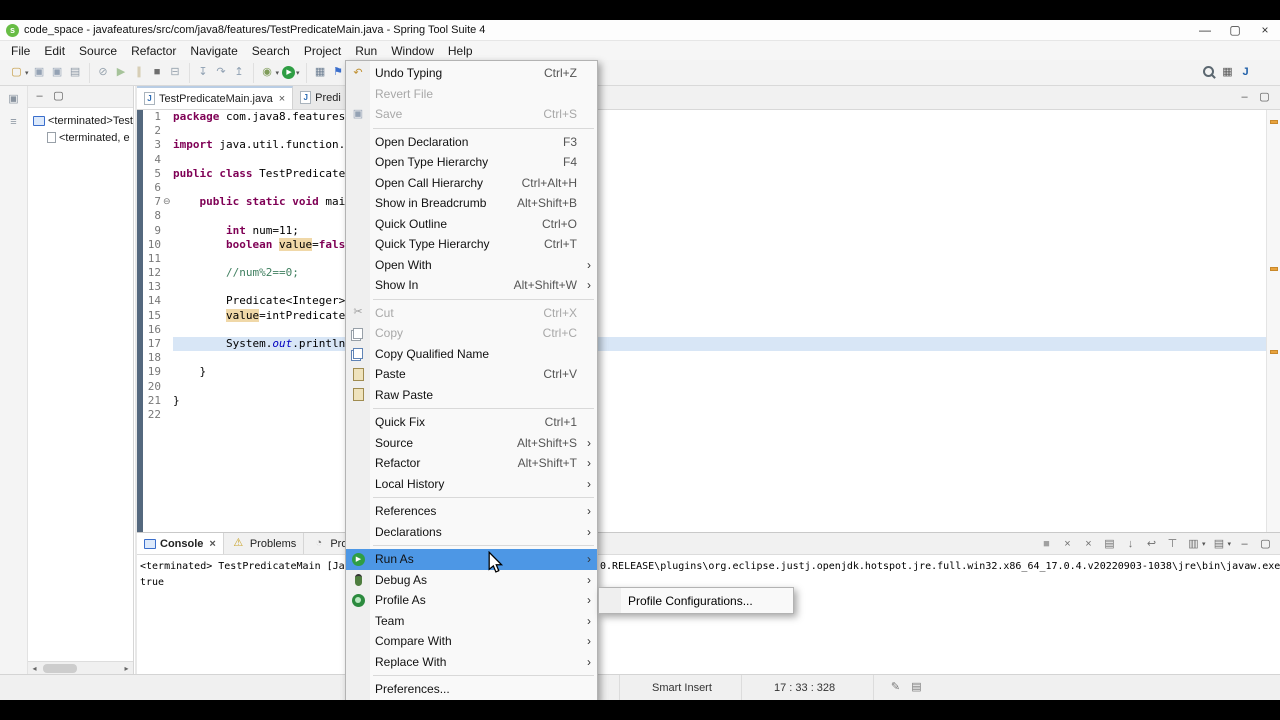  What do you see at coordinates (471, 94) in the screenshot?
I see `menu-item-revert-file: Revert File` at bounding box center [471, 94].